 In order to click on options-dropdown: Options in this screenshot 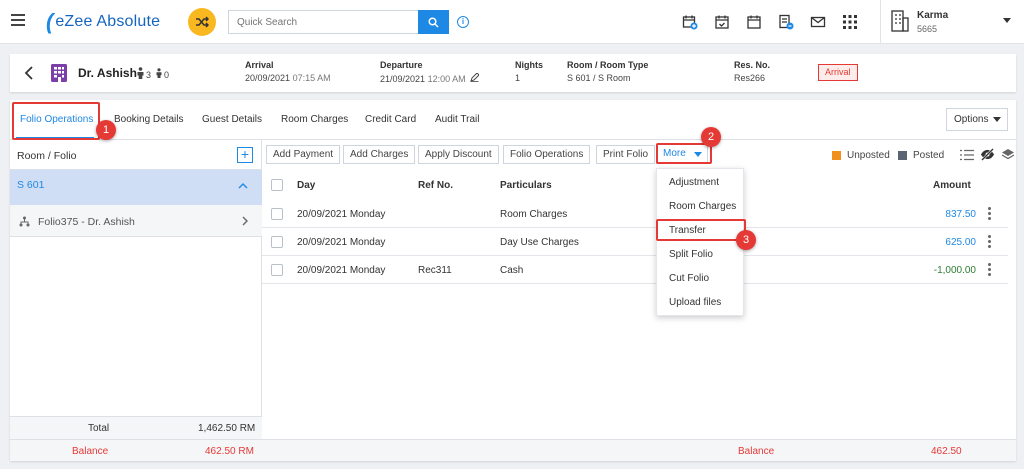, I will do `click(977, 119)`.